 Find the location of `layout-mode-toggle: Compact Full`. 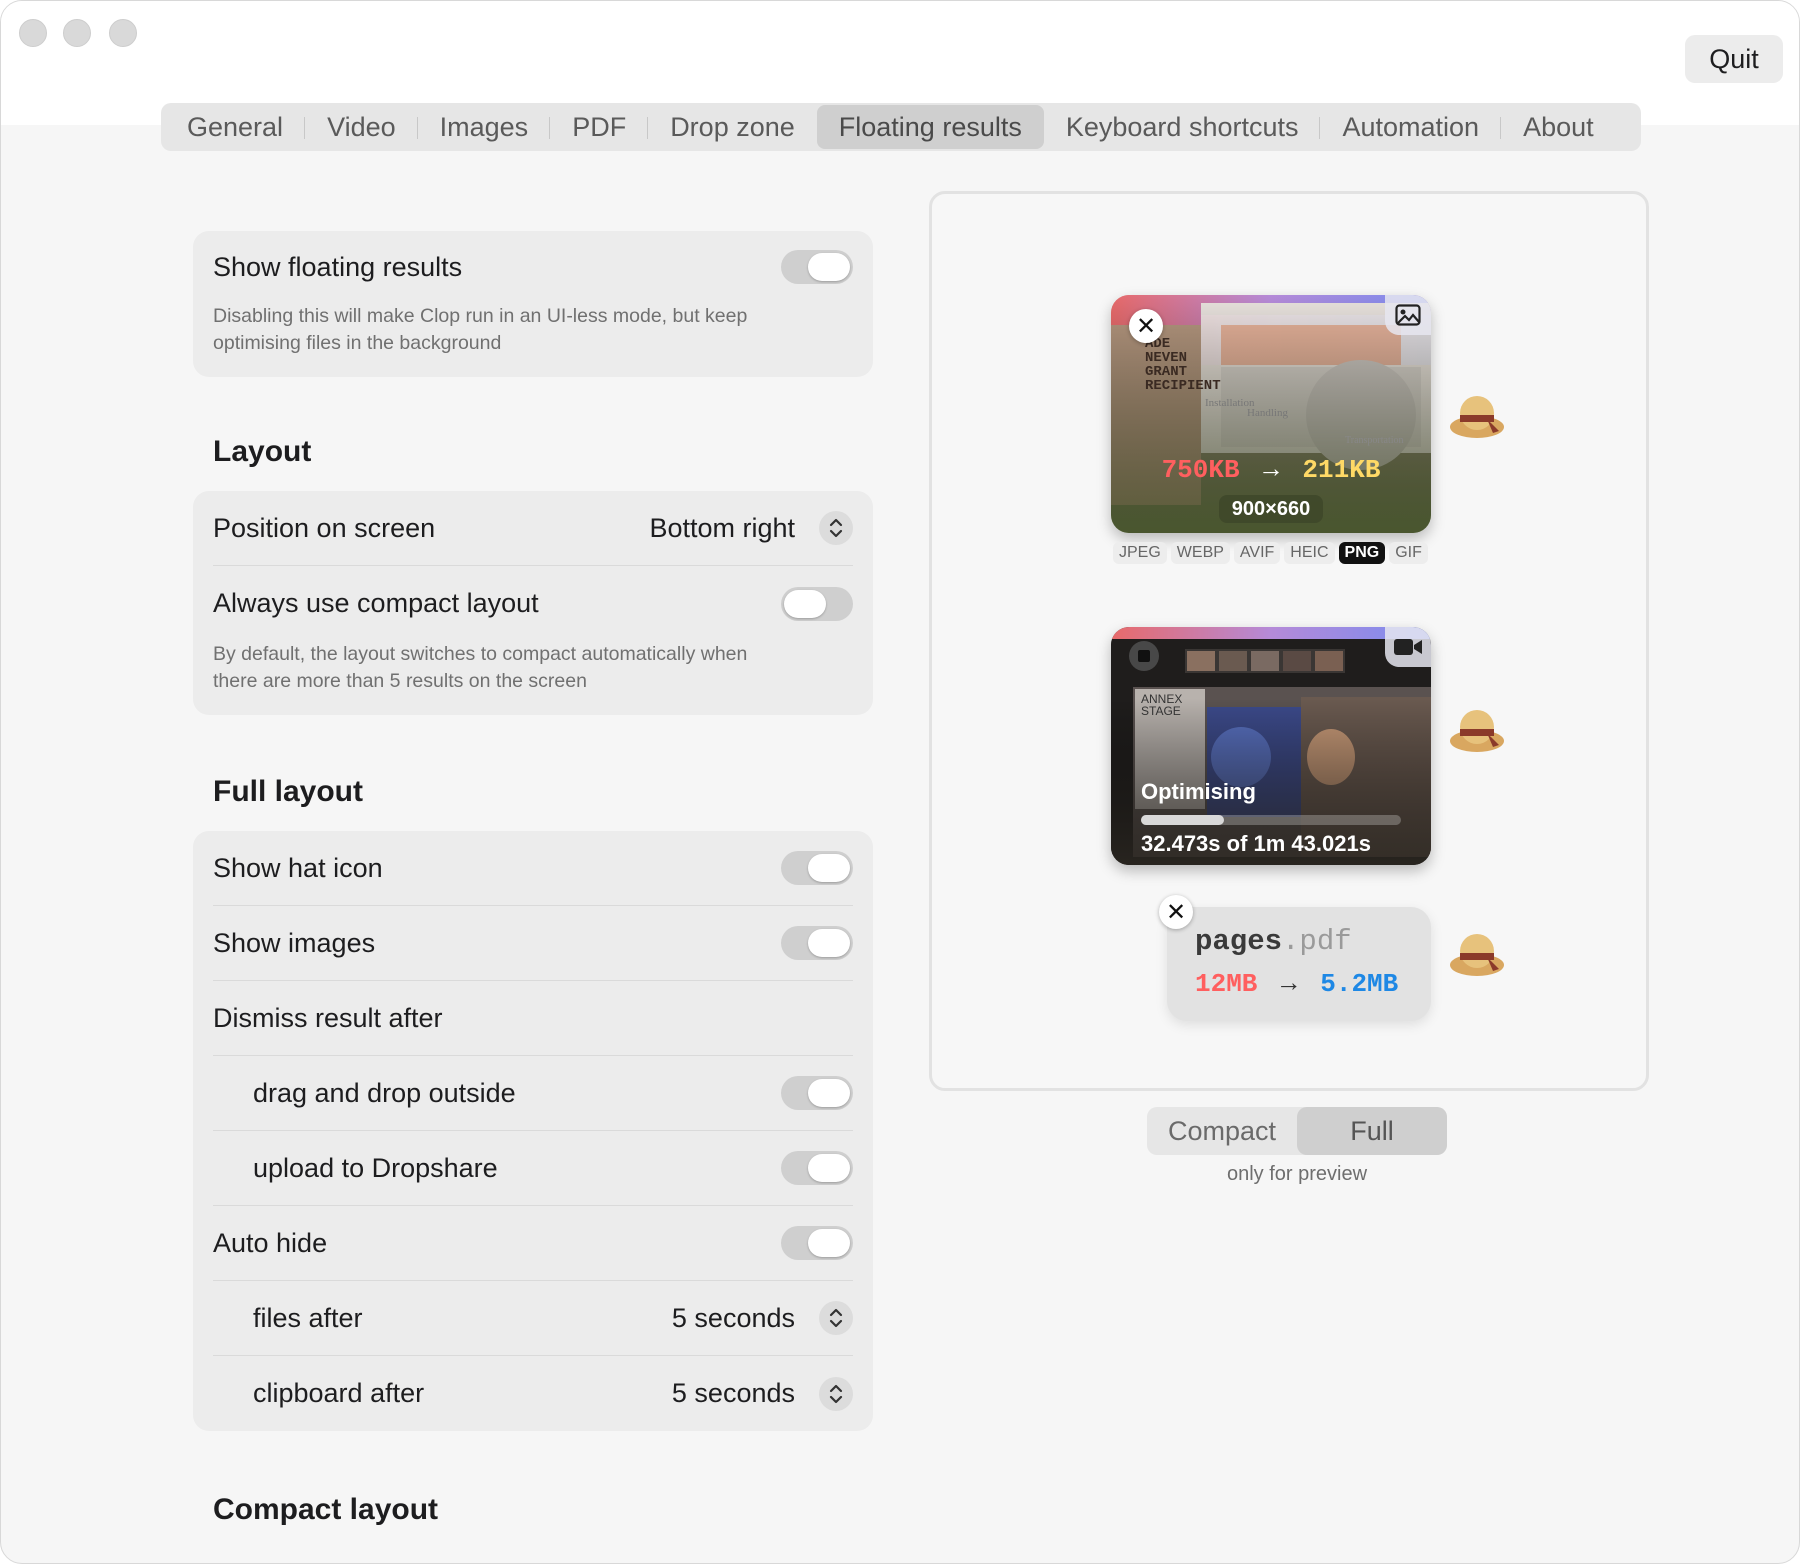

layout-mode-toggle: Compact Full is located at coordinates (1297, 1131).